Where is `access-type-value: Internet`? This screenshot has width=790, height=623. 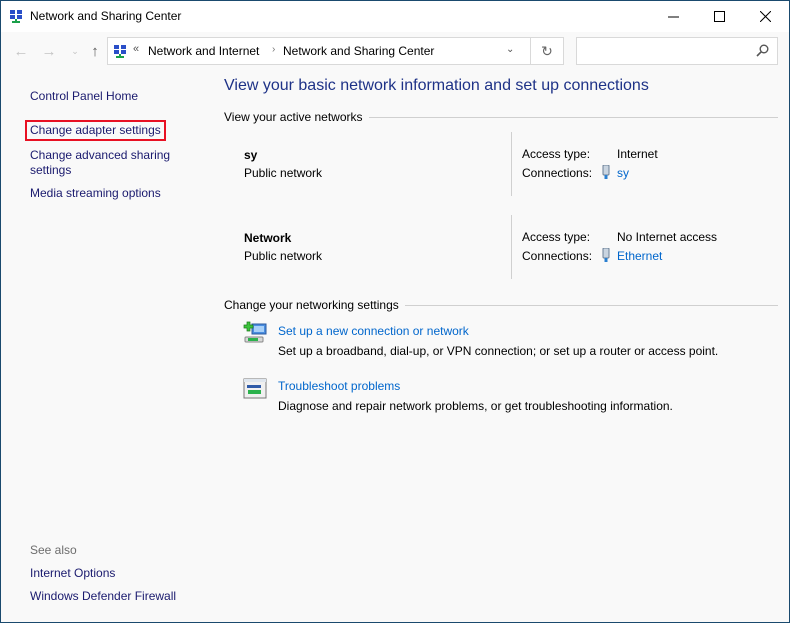
access-type-value: Internet is located at coordinates (637, 154).